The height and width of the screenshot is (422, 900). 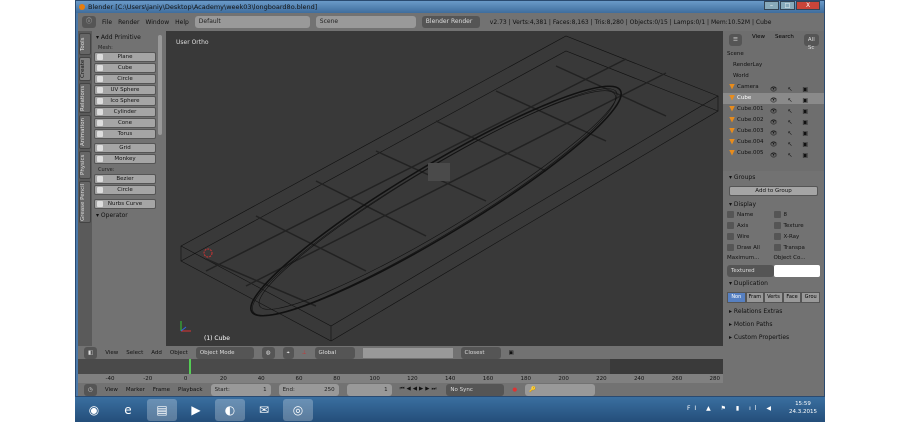 I want to click on keying-set-field: 🔑, so click(x=560, y=389).